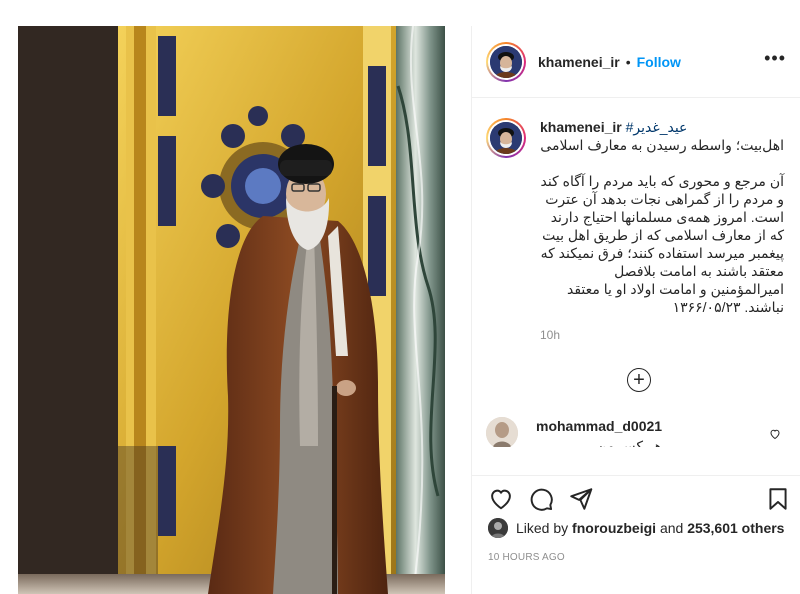  I want to click on share-icon, so click(581, 501).